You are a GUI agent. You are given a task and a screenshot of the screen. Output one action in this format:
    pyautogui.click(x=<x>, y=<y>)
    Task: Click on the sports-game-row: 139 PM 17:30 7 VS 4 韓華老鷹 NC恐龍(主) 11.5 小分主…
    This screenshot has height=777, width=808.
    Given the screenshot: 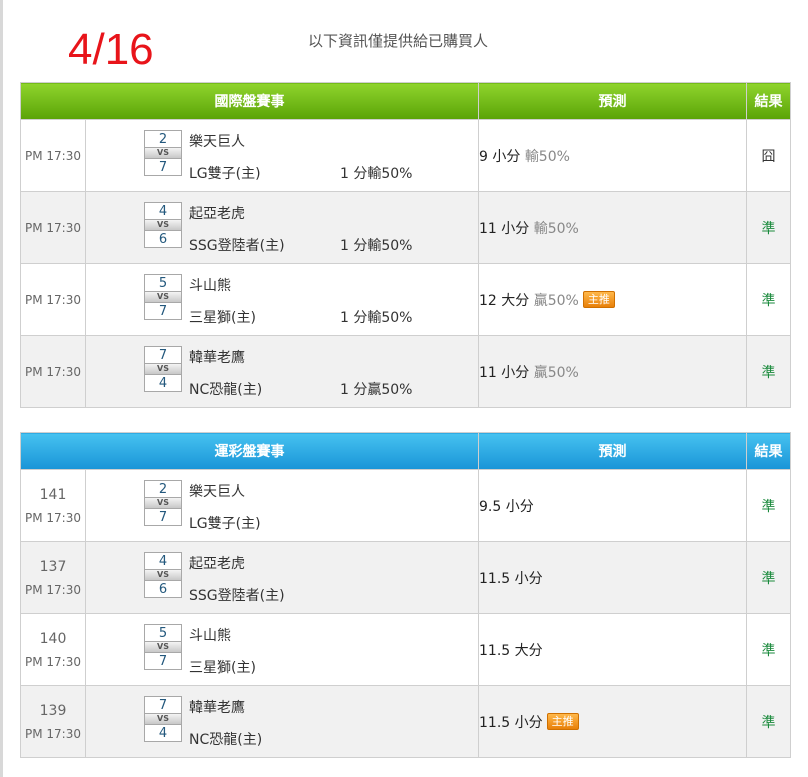 What is the action you would take?
    pyautogui.click(x=405, y=721)
    